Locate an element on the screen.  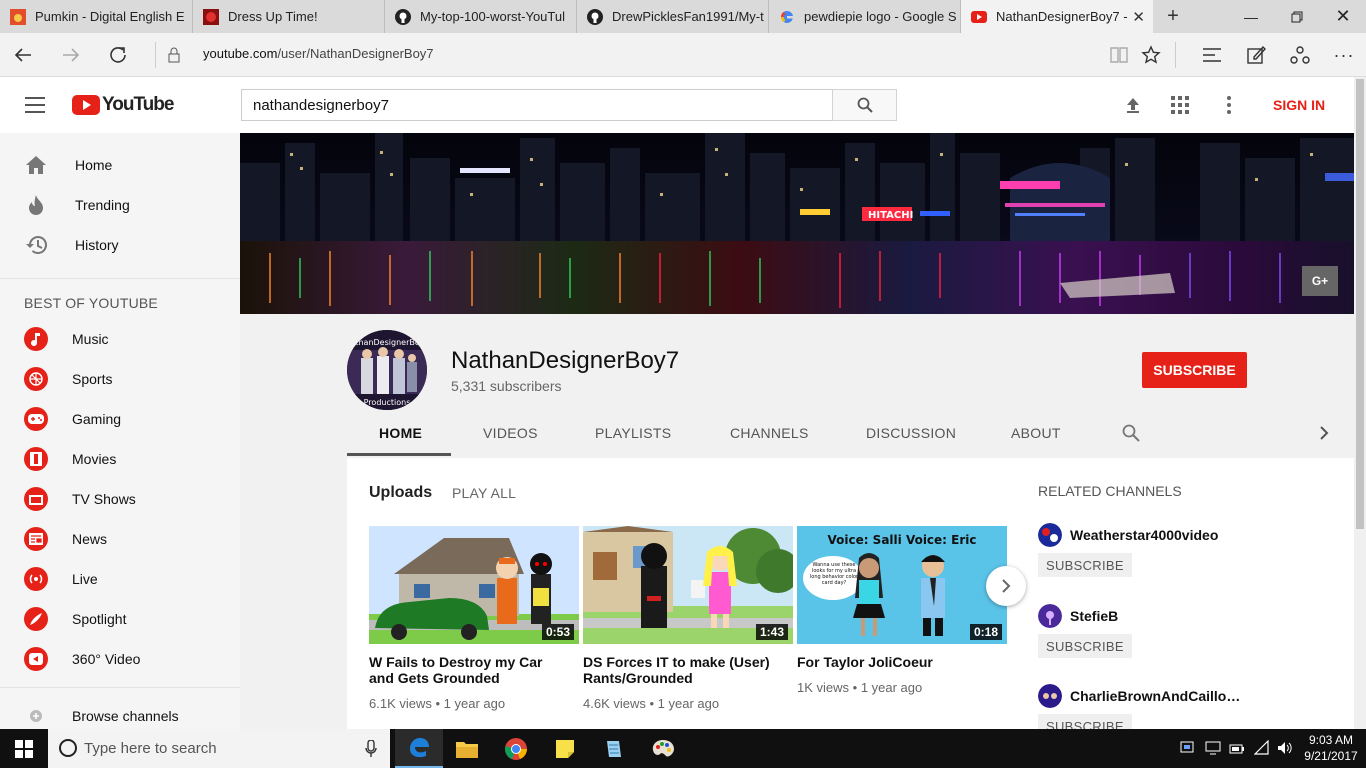
channel-search-icon is located at coordinates (1131, 435).